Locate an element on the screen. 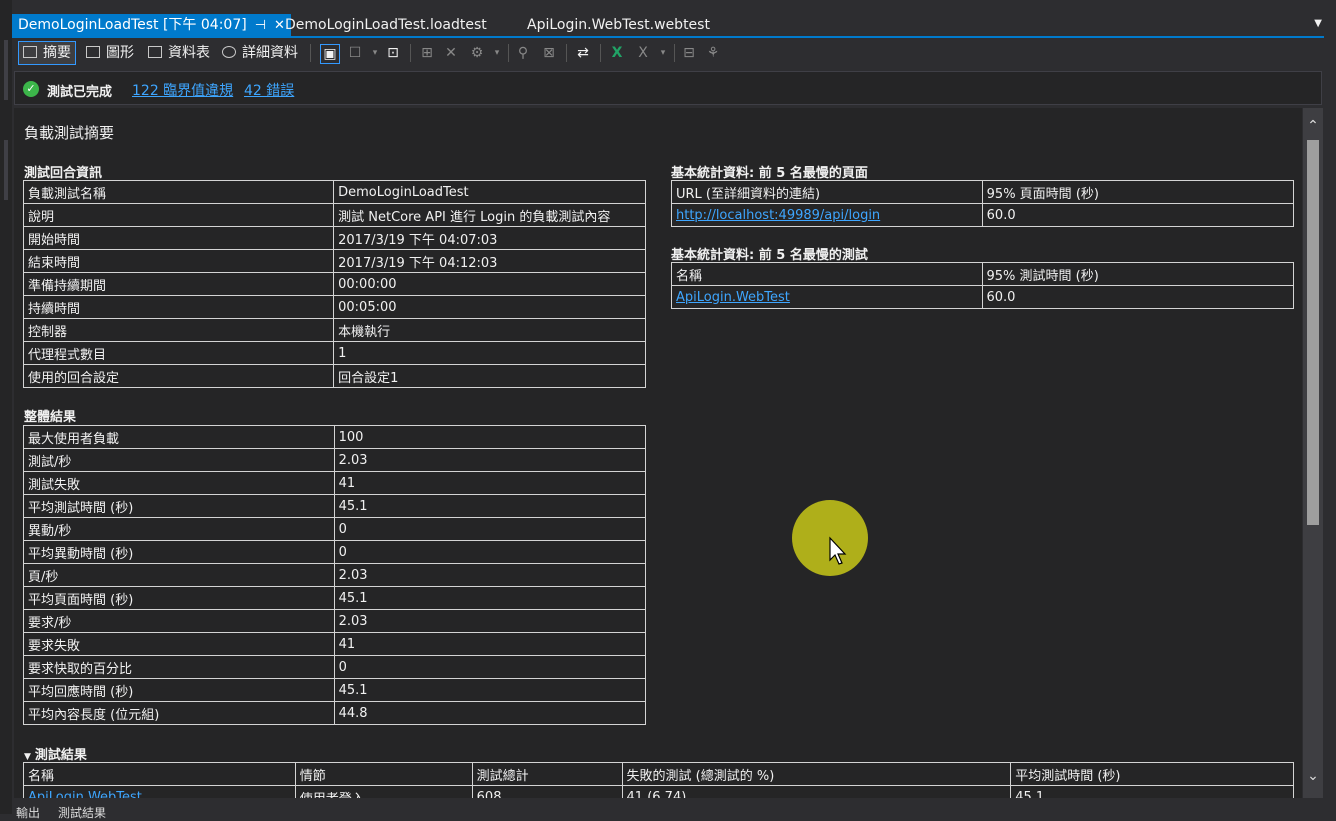 This screenshot has width=1336, height=821. table-cell: 持續時間 is located at coordinates (178, 307).